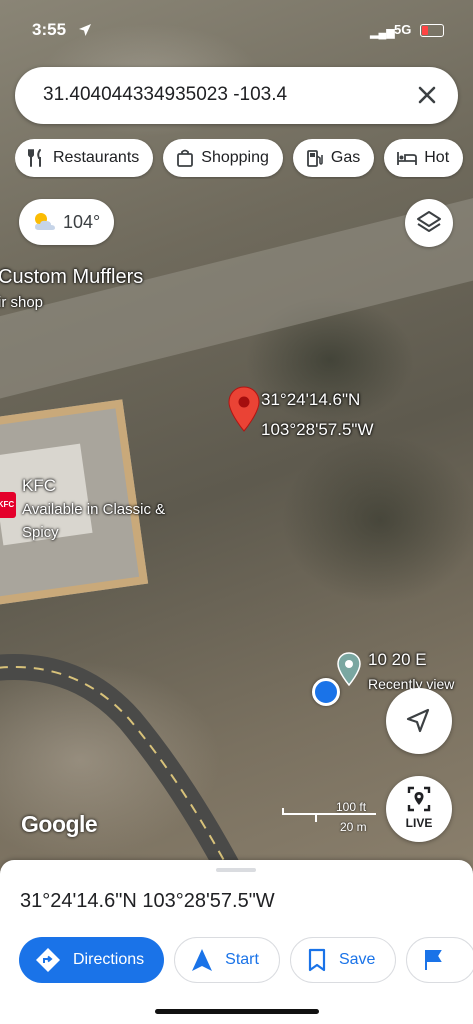  I want to click on live-view-button: LIVE, so click(419, 809).